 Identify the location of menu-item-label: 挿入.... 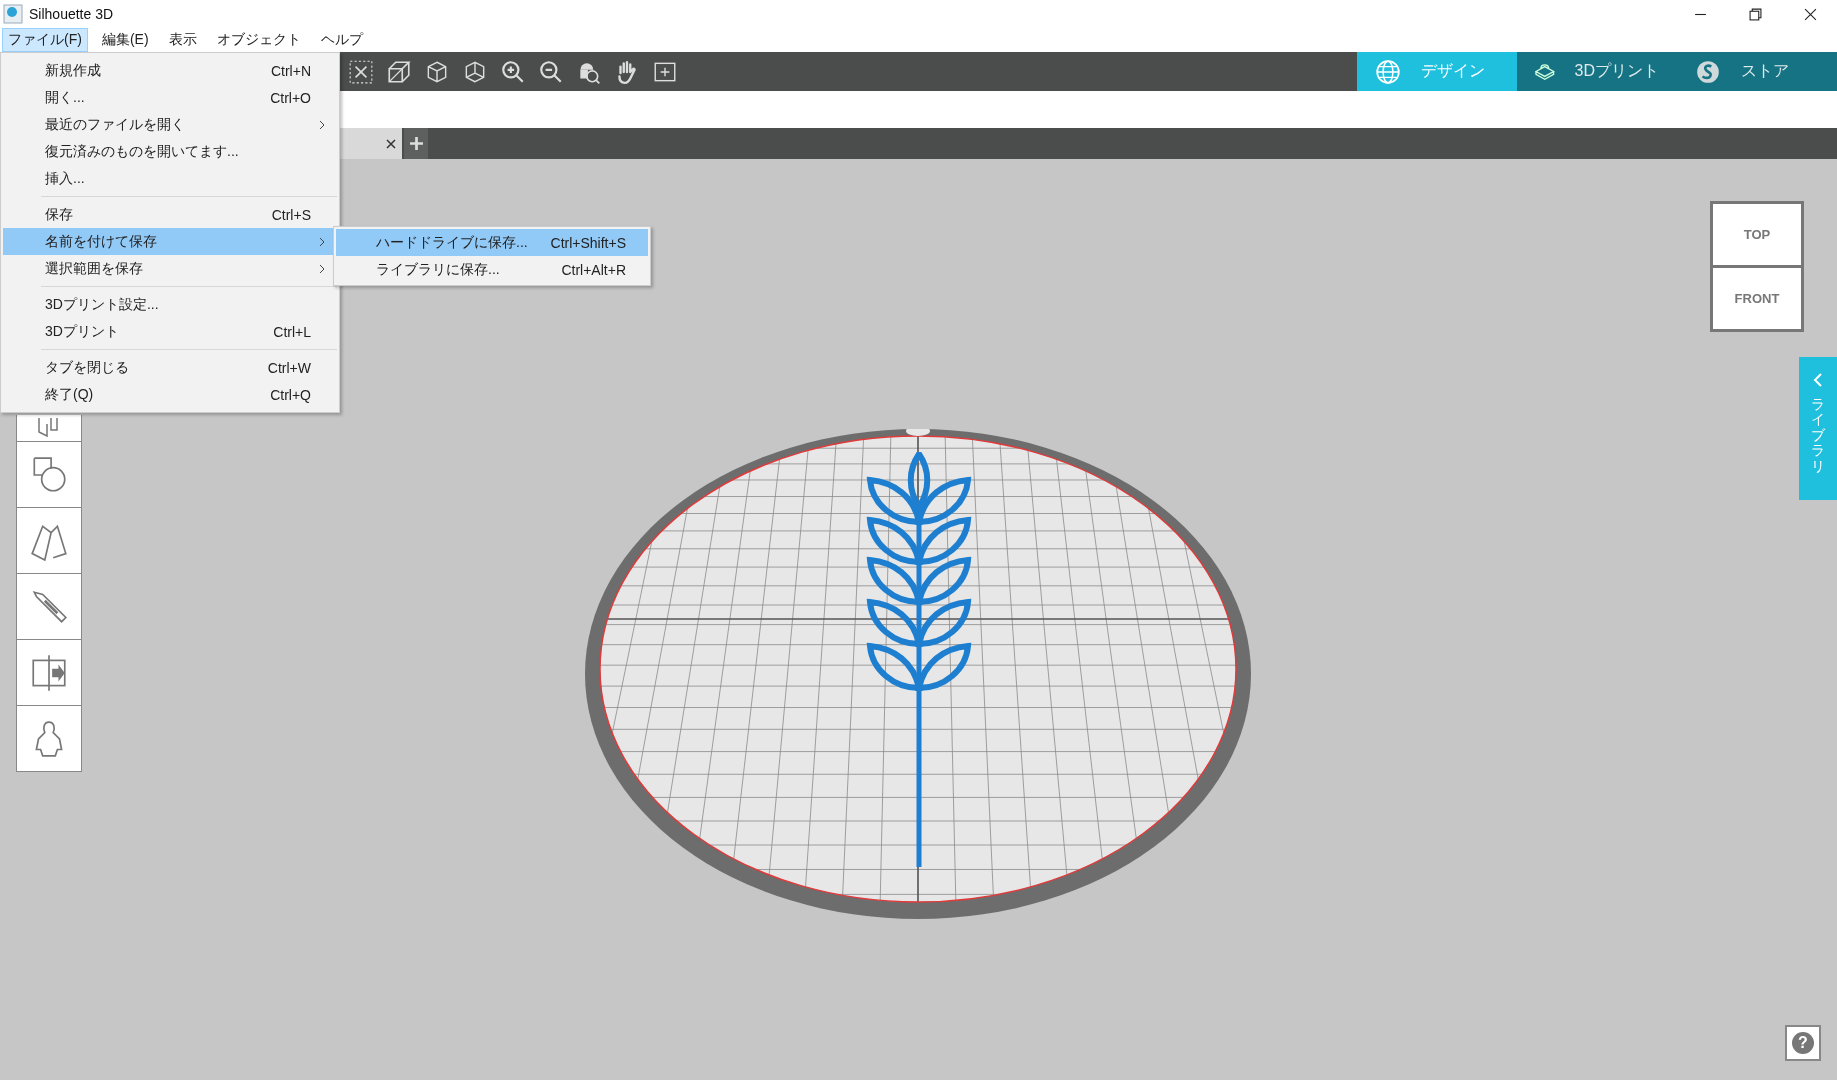
(65, 178).